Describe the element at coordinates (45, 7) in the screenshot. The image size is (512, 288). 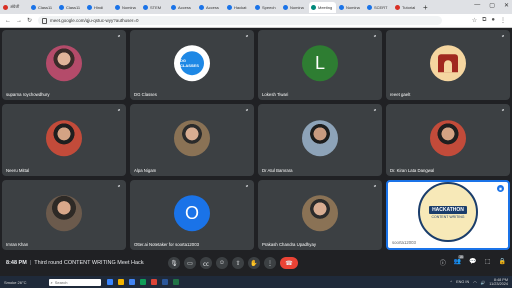
I see `tab-label: Class11` at that location.